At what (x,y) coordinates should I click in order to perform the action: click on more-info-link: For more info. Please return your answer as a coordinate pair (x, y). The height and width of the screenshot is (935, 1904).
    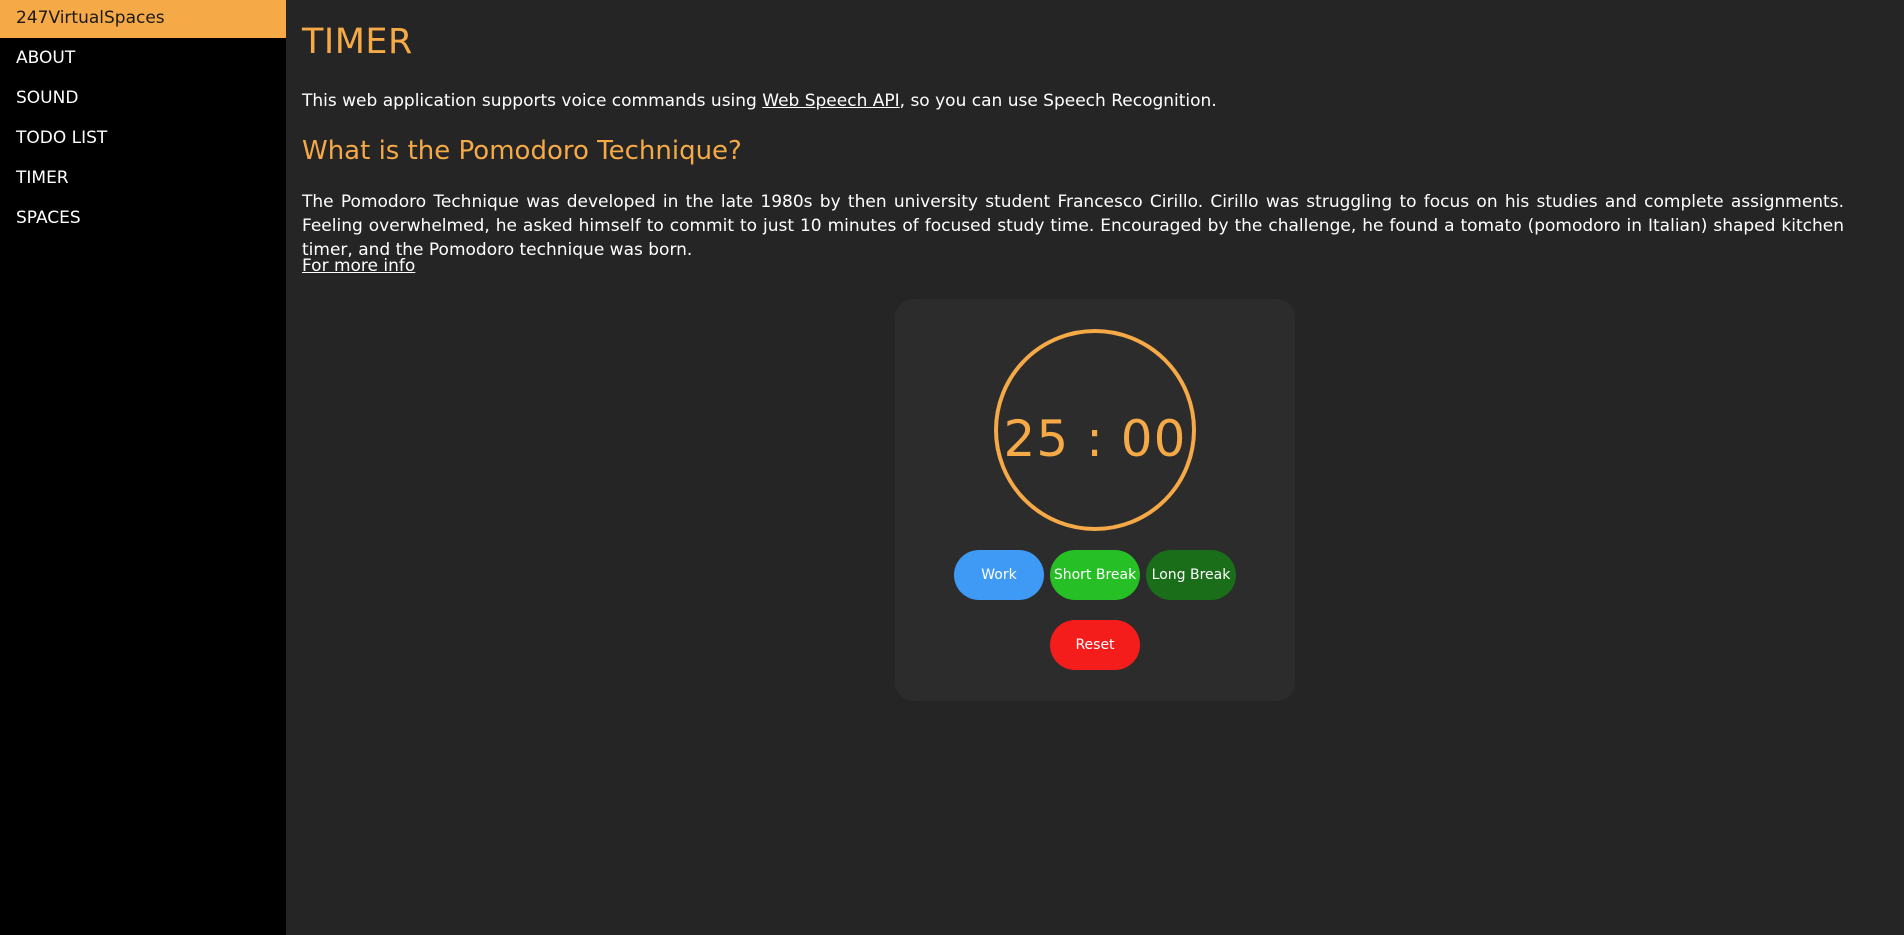
    Looking at the image, I should click on (358, 266).